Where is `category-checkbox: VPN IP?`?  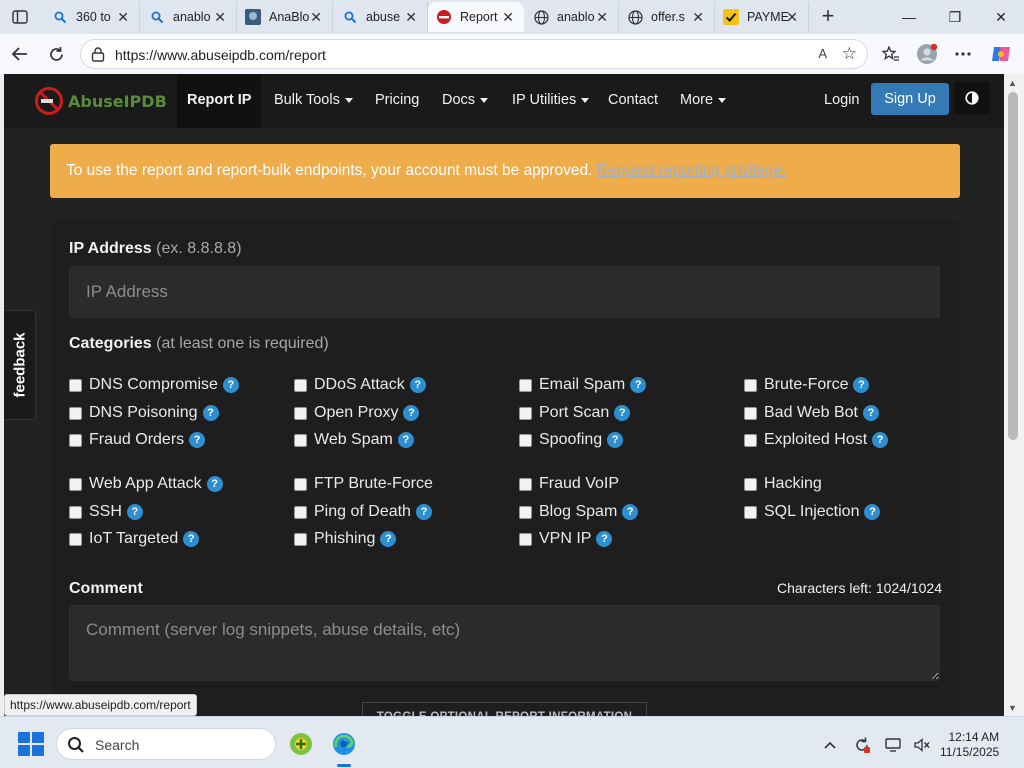
category-checkbox: VPN IP? is located at coordinates (566, 539).